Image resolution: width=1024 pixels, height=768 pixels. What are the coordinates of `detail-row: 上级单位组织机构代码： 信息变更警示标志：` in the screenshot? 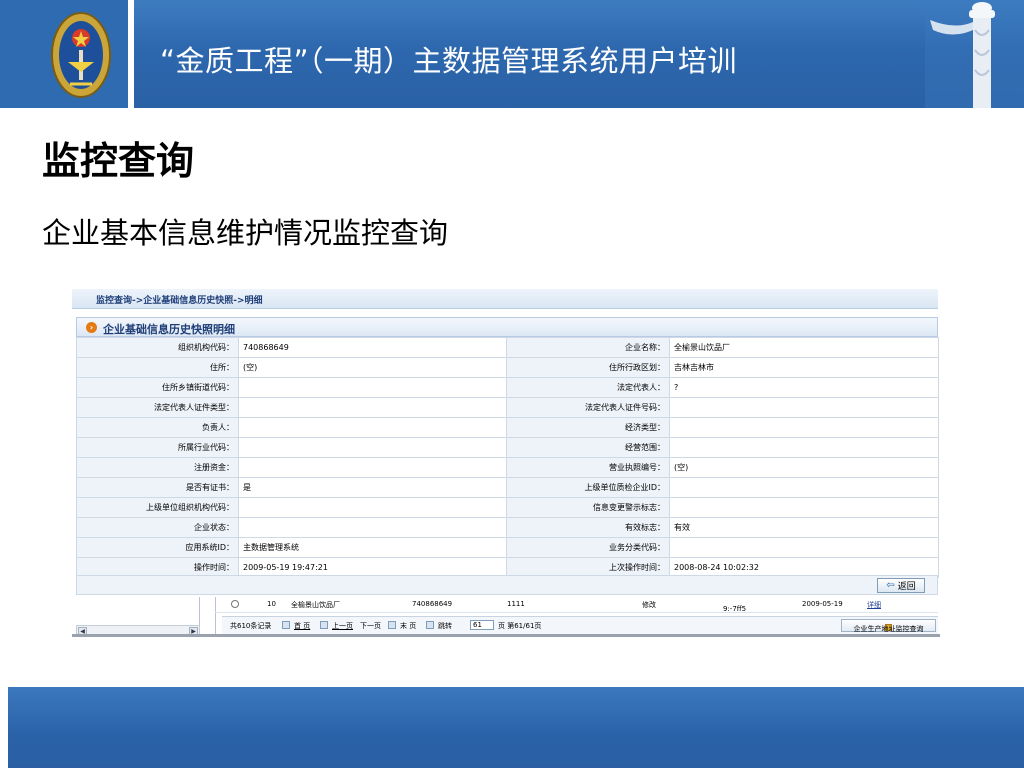 It's located at (507, 507).